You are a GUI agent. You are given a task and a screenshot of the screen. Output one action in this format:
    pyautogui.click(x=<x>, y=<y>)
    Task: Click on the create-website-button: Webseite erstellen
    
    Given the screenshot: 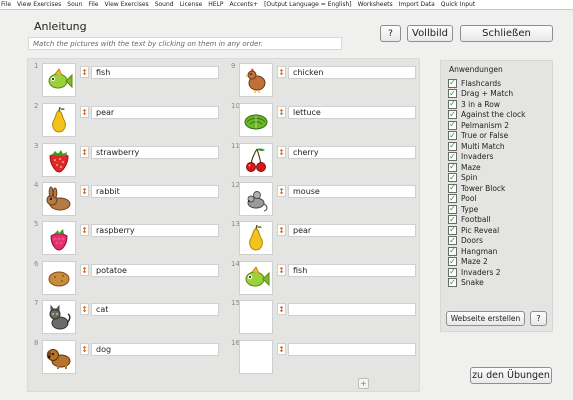 What is the action you would take?
    pyautogui.click(x=485, y=318)
    